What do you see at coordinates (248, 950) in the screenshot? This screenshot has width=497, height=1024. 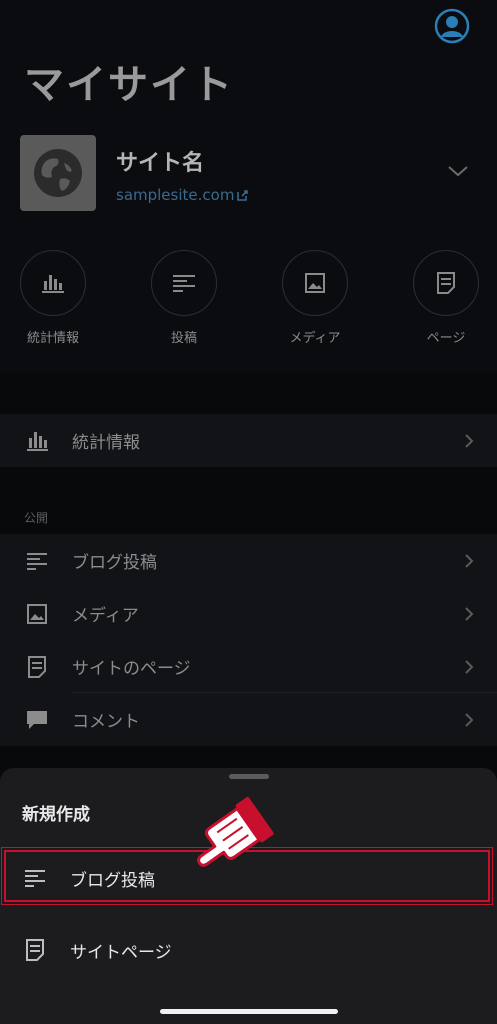 I see `sheet-item-site-page: サイトページ` at bounding box center [248, 950].